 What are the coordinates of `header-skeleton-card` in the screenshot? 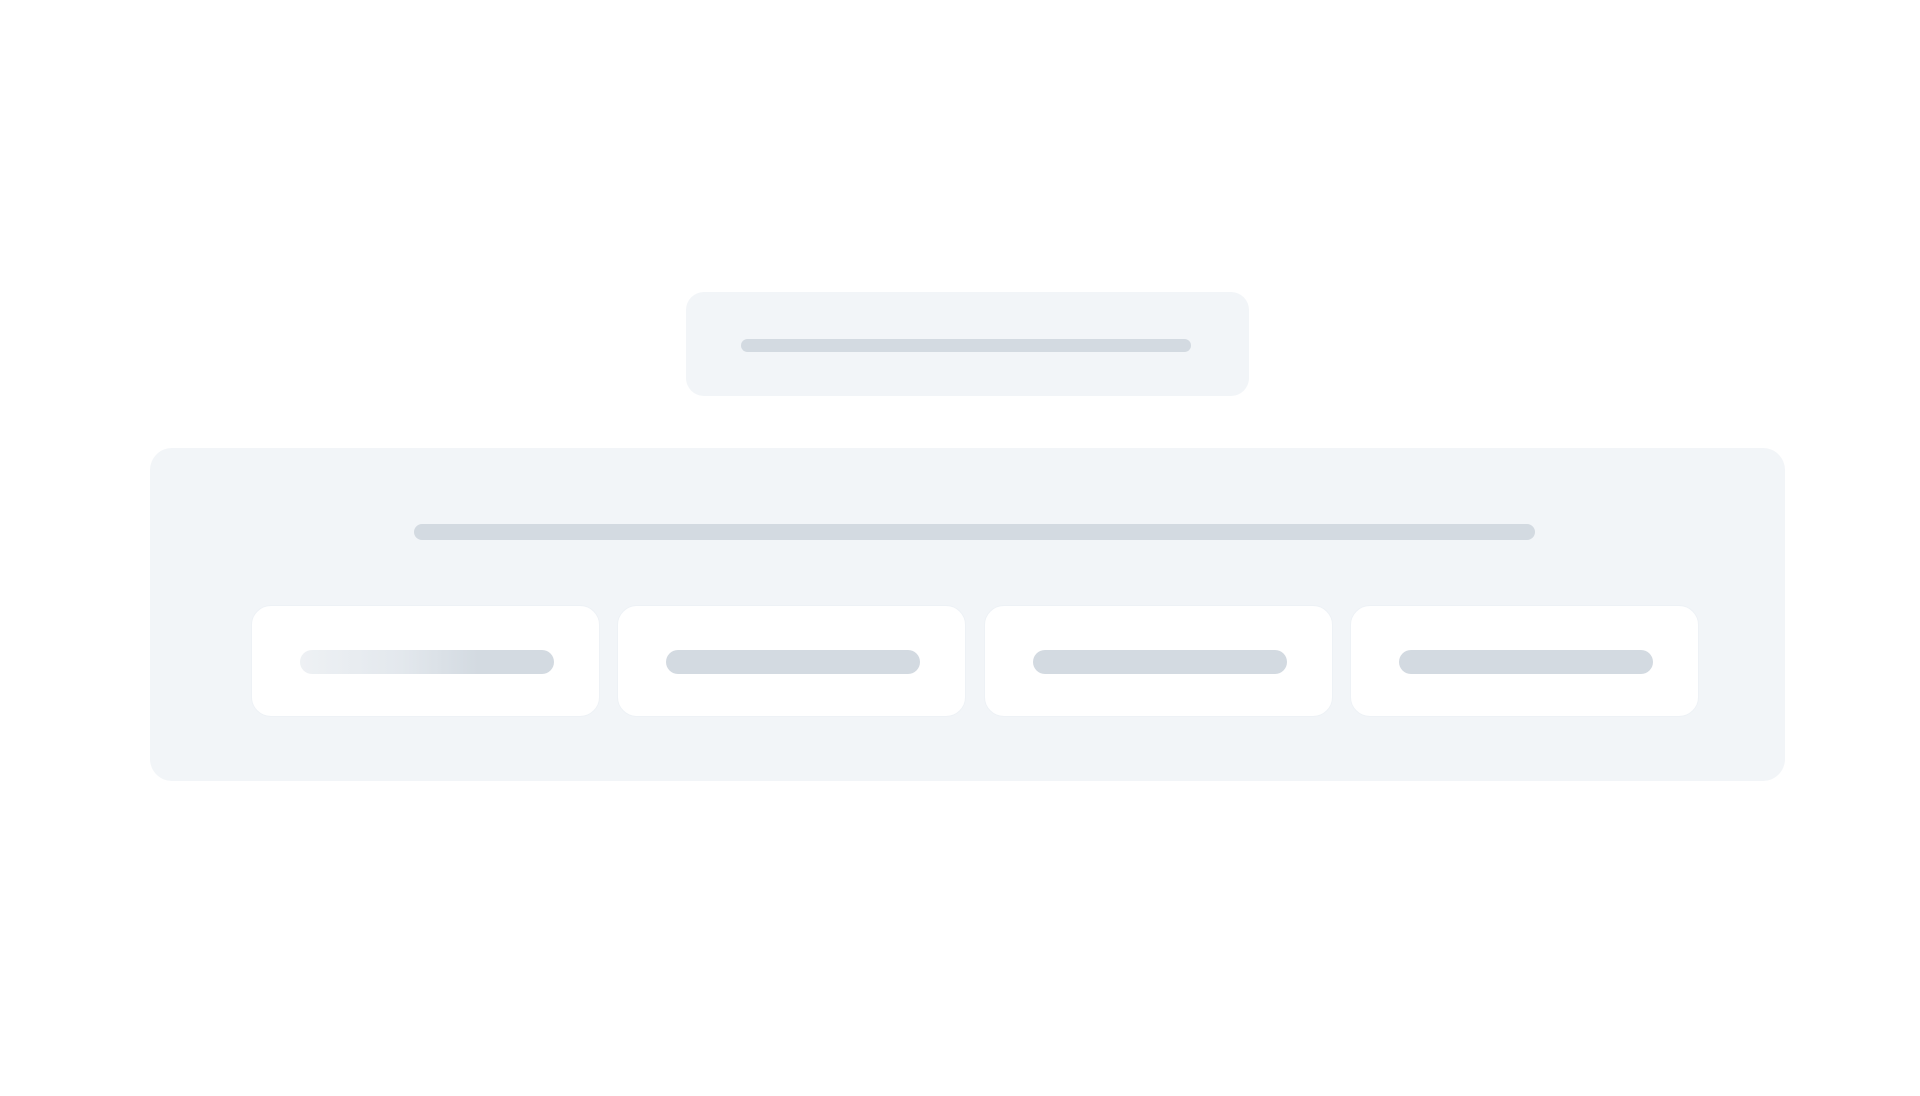 It's located at (967, 344).